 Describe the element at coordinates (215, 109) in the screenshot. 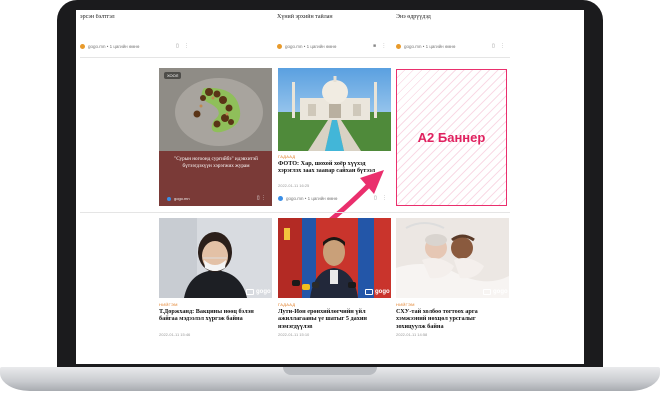

I see `food-image` at that location.